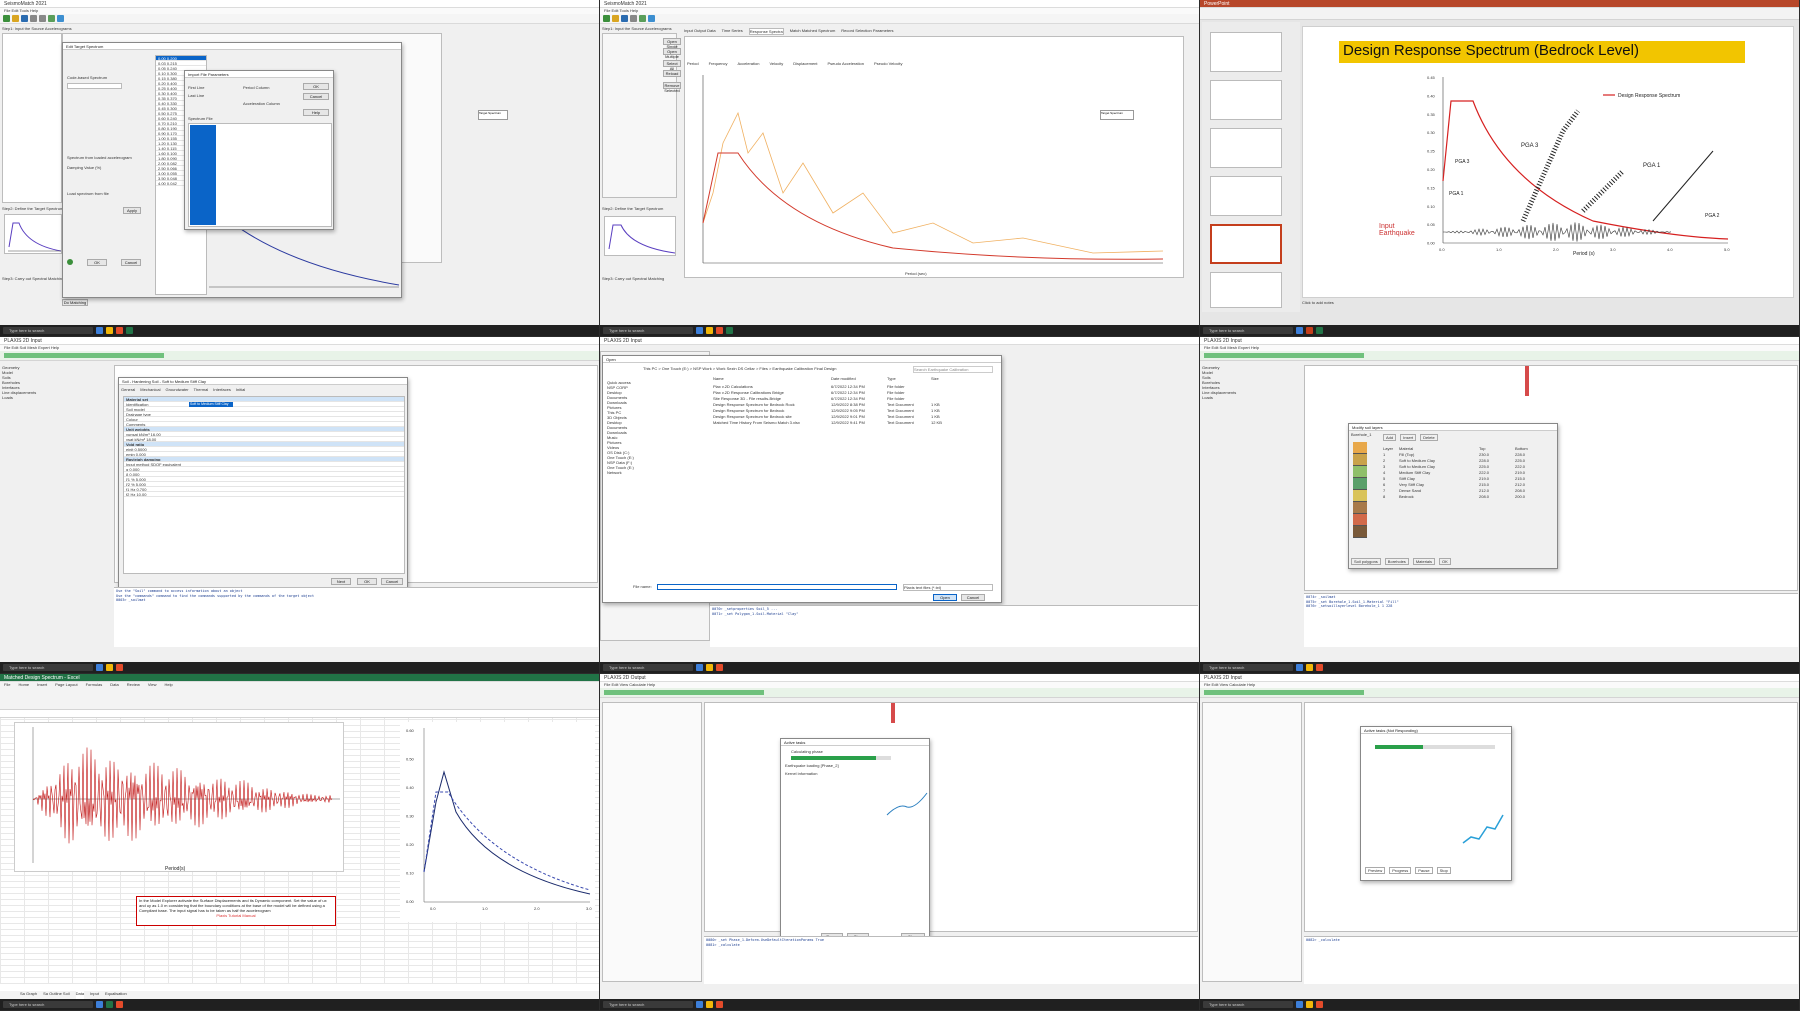 This screenshot has height=1011, width=1800. I want to click on radio-acceleration: Acceleration, so click(748, 63).